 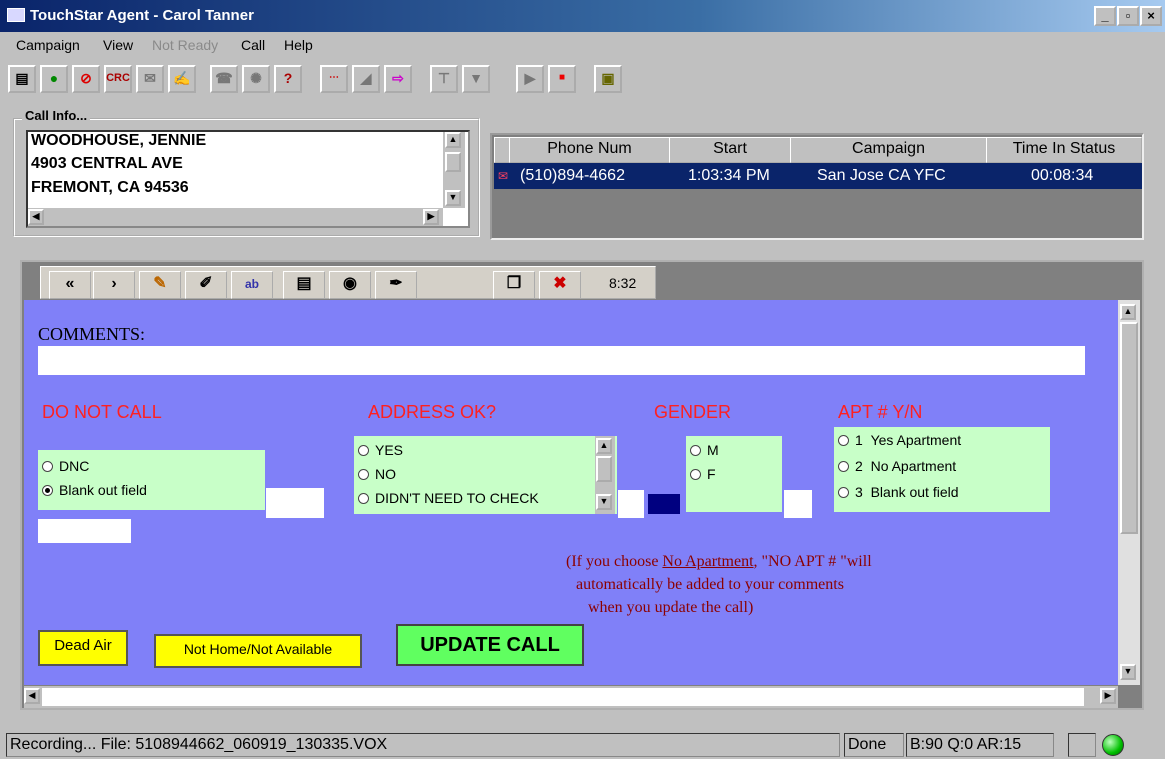 I want to click on scroll-track, so click(x=563, y=697).